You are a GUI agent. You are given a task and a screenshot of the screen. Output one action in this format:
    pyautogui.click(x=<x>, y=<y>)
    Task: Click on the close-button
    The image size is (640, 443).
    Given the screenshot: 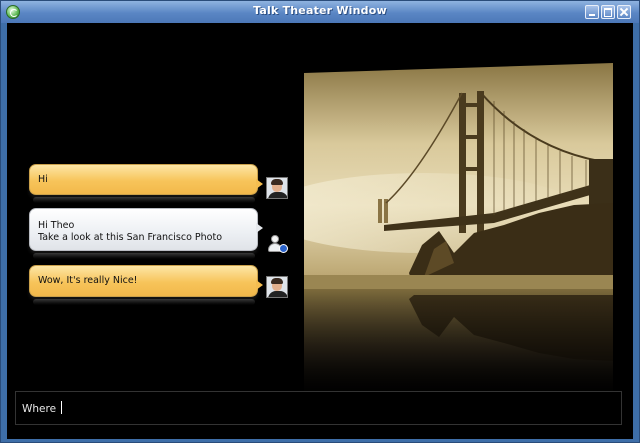 What is the action you would take?
    pyautogui.click(x=624, y=12)
    